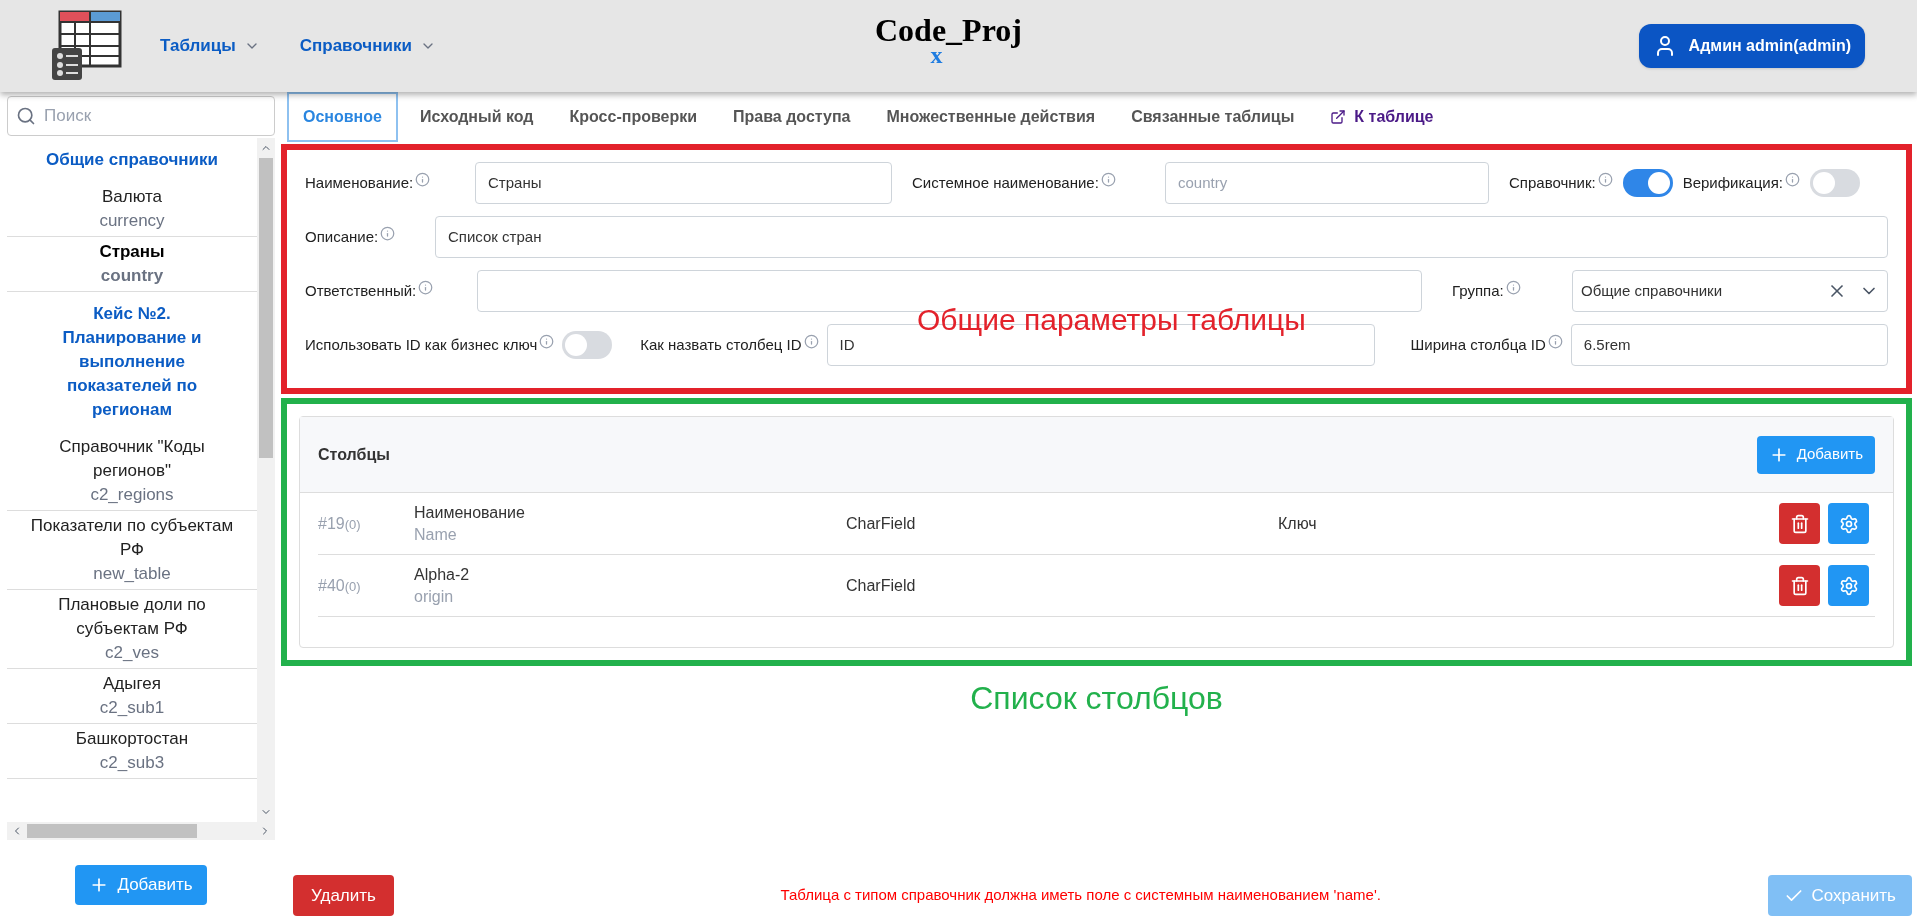 The image size is (1917, 922). I want to click on card-title: Столбцы, so click(354, 454).